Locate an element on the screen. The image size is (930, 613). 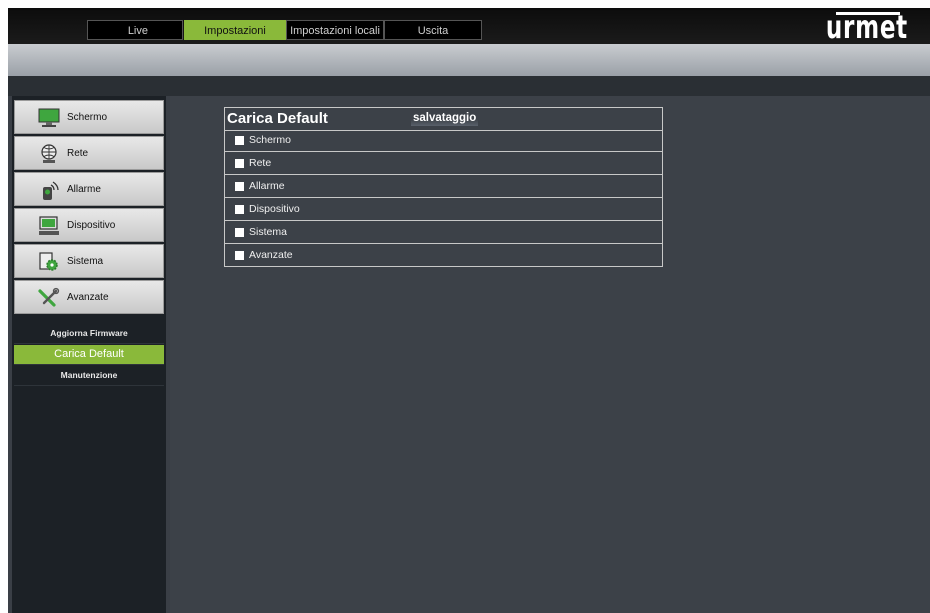
submenu-aggiorna-firmware: Aggiorna Firmware is located at coordinates (89, 334).